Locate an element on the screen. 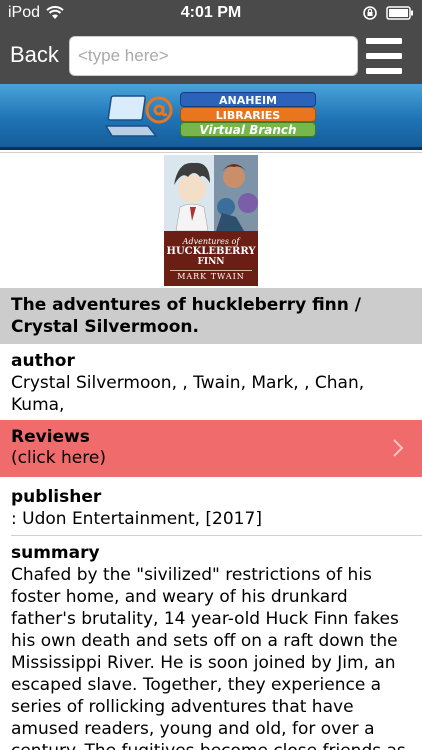 This screenshot has height=750, width=422. battery-icon is located at coordinates (399, 13).